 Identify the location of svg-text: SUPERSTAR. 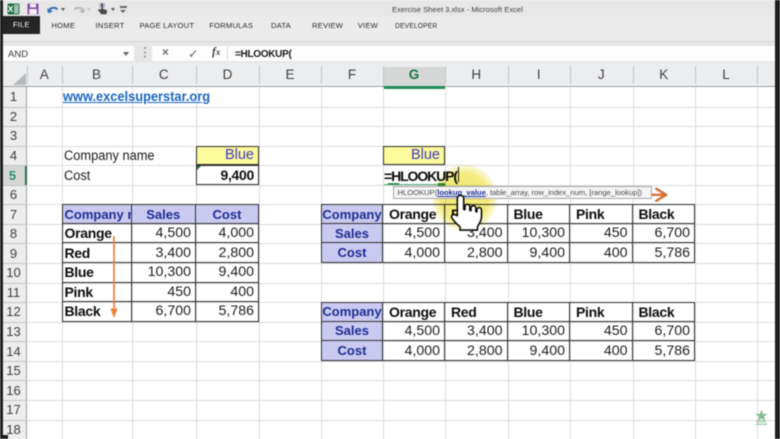
(762, 424).